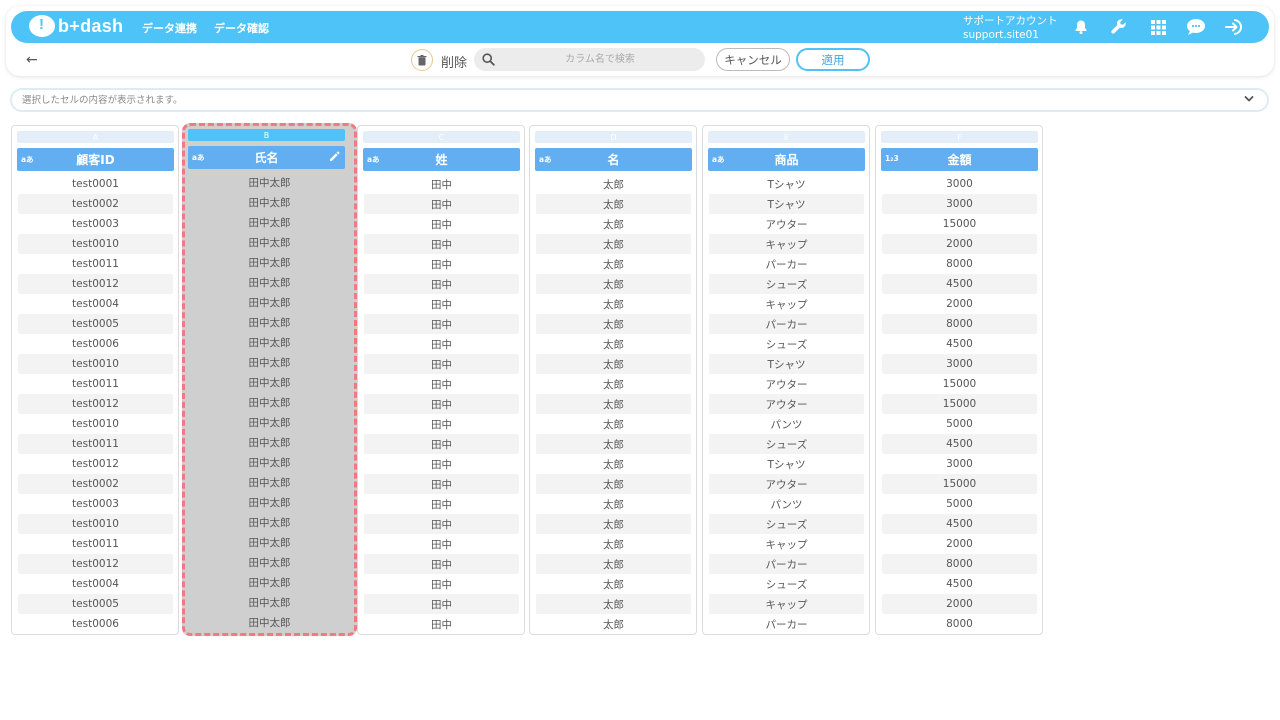 The height and width of the screenshot is (720, 1280). I want to click on nav-data-integration: データ連携, so click(169, 28).